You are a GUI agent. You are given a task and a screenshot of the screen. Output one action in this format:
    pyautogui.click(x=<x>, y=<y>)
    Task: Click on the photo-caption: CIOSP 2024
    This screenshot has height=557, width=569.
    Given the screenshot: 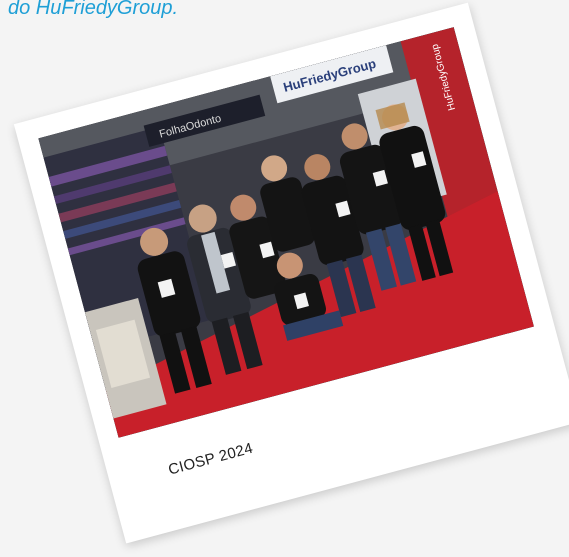 What is the action you would take?
    pyautogui.click(x=210, y=459)
    